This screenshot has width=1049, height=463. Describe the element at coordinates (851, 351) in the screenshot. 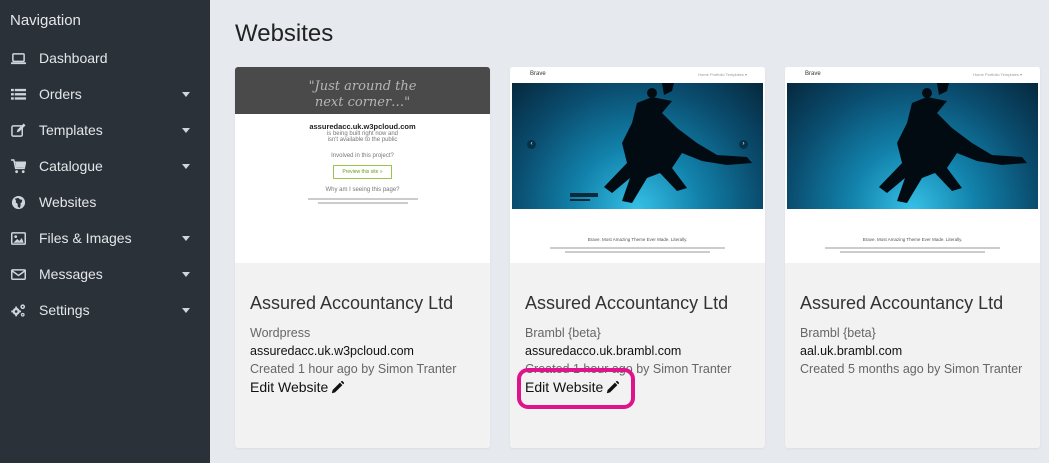

I see `website-domain: aal.uk.brambl.com` at that location.